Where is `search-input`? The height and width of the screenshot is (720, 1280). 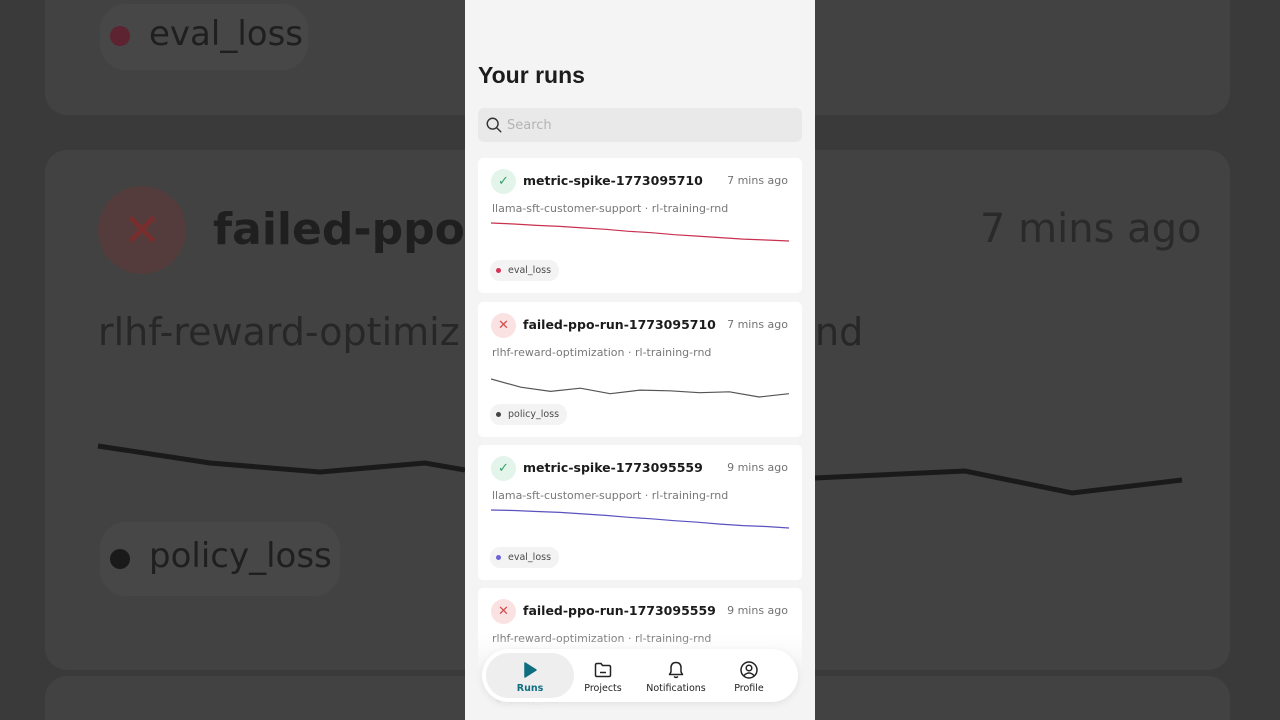 search-input is located at coordinates (649, 125).